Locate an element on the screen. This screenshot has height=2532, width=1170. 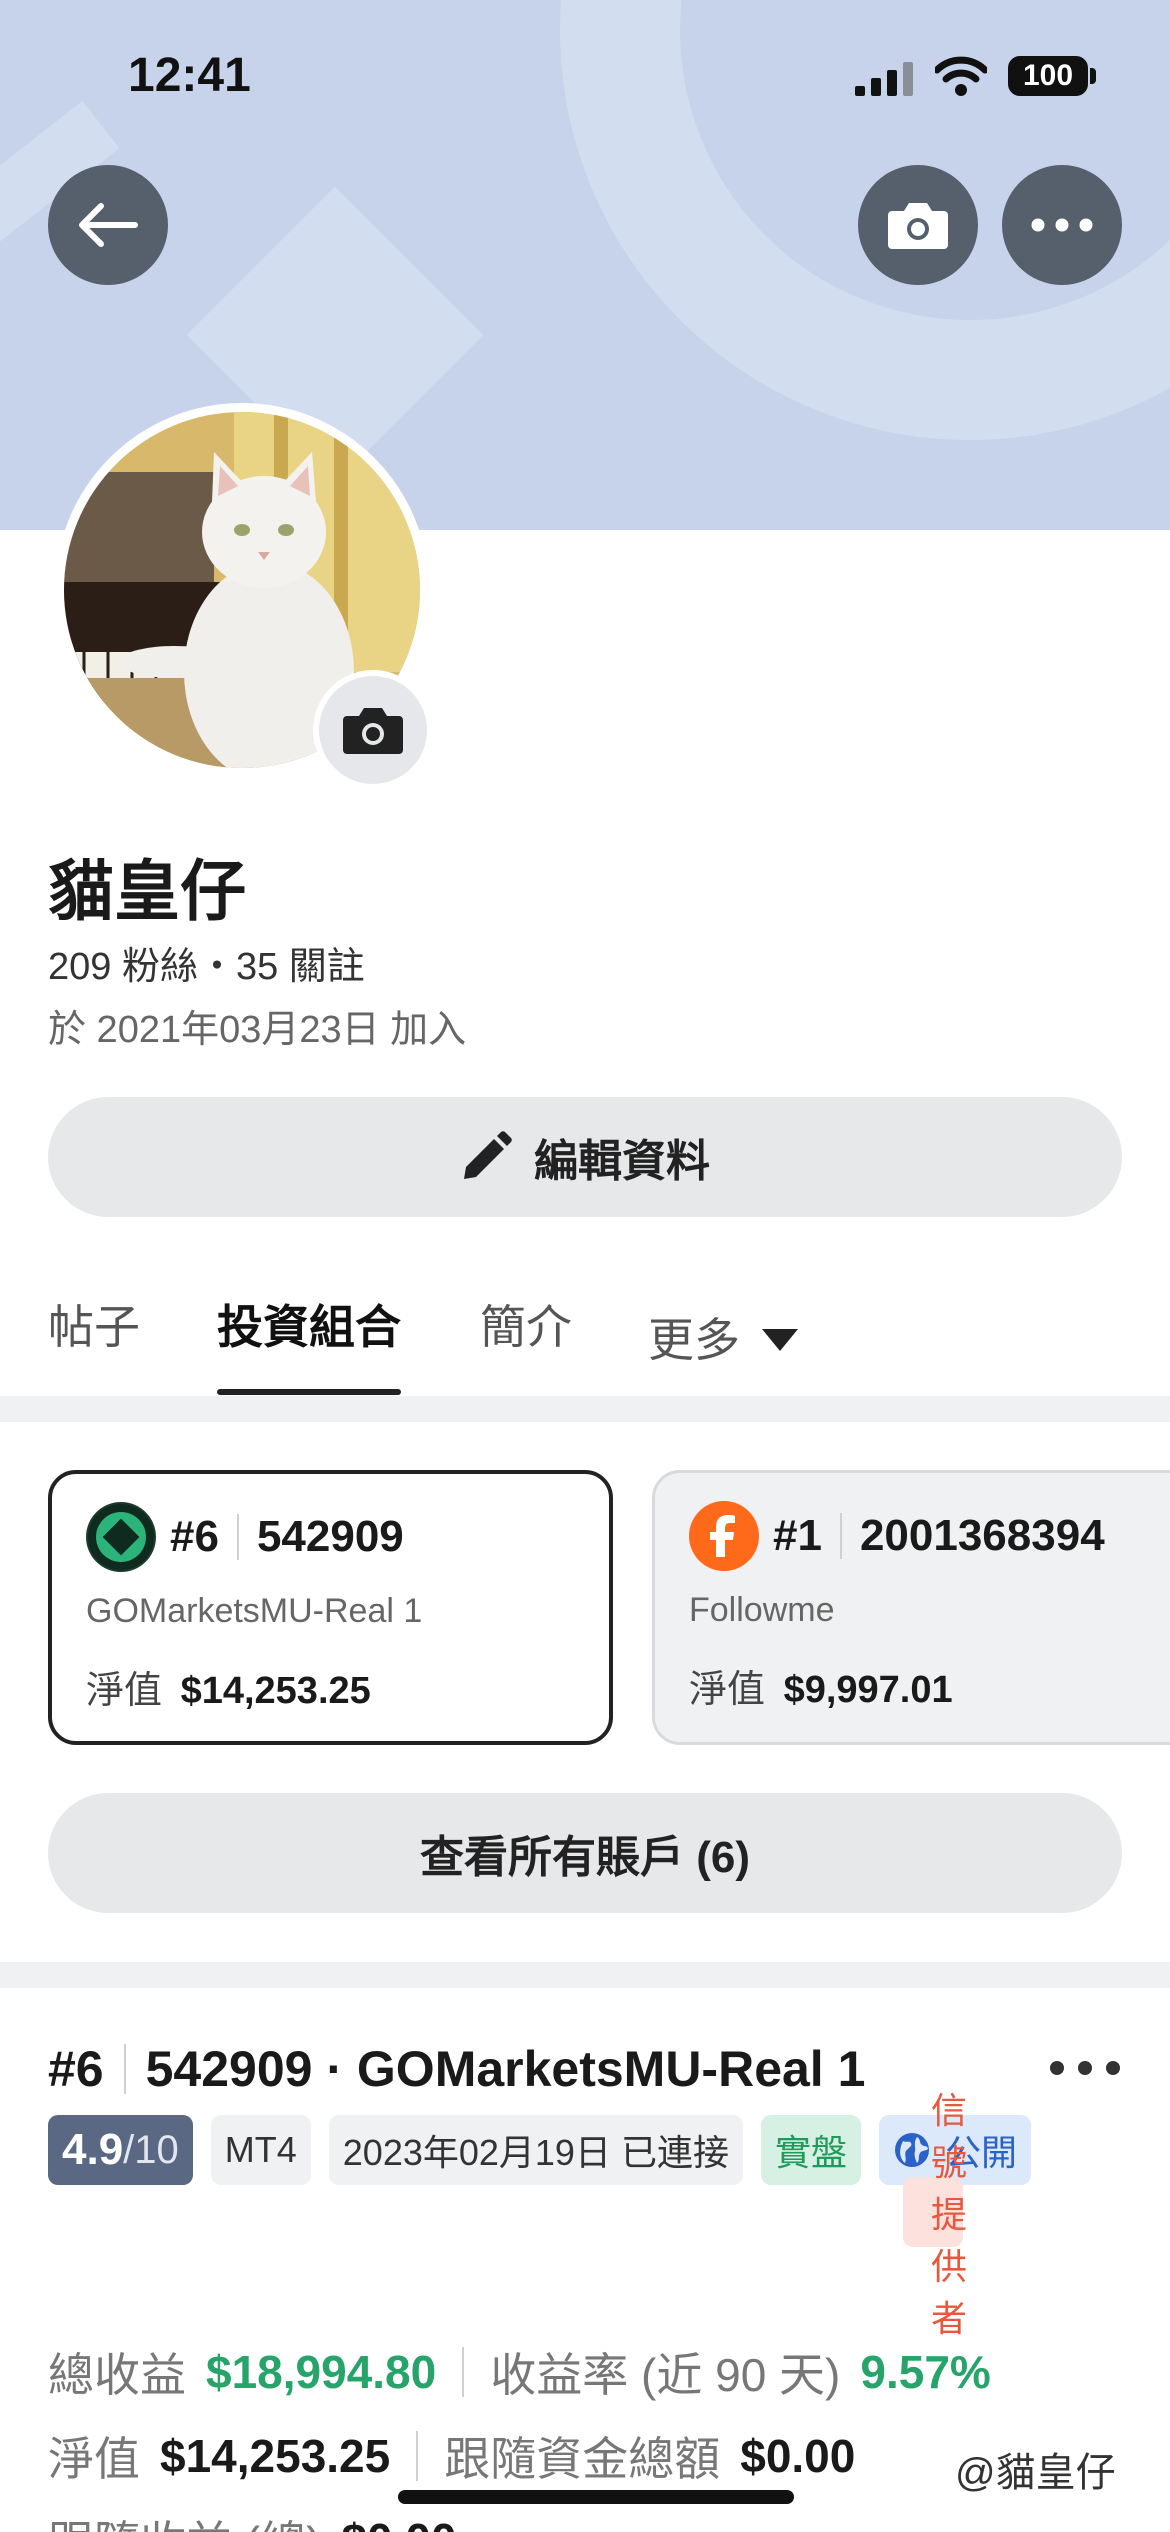
battery-tip is located at coordinates (1093, 76).